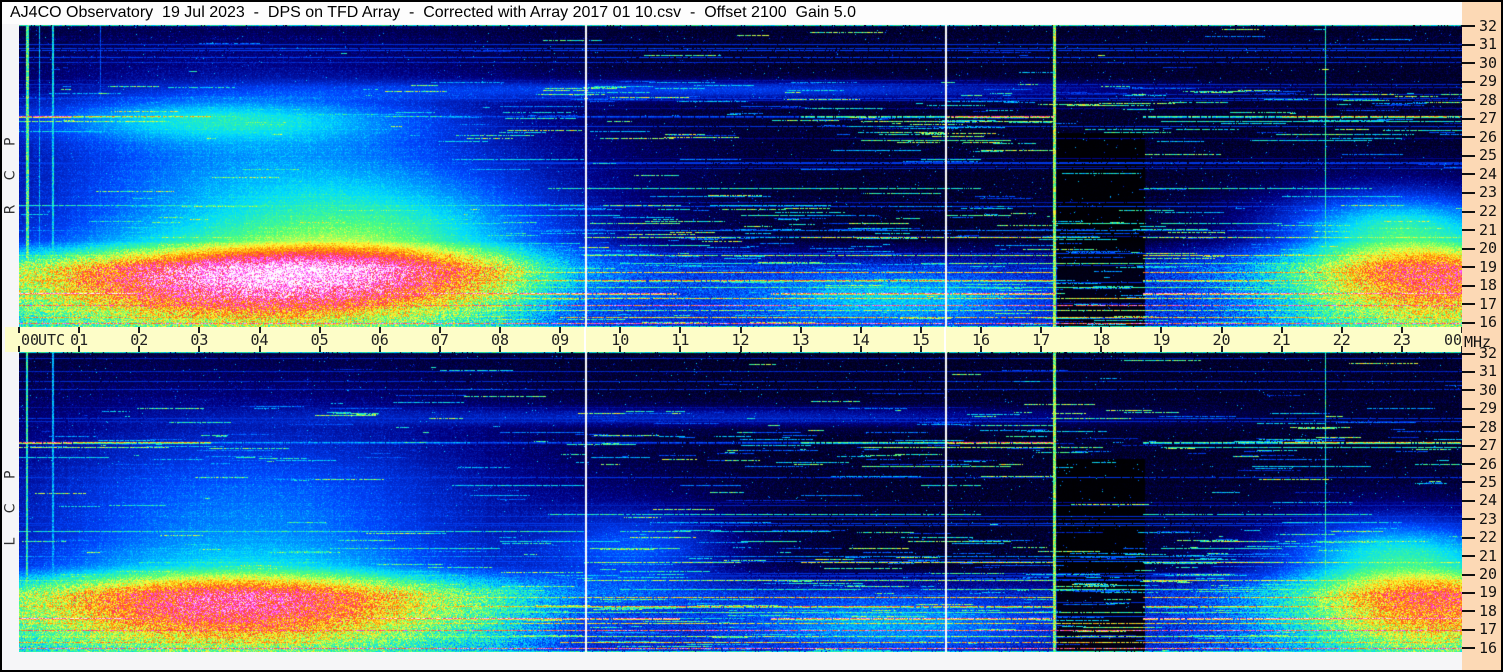 The height and width of the screenshot is (672, 1503). I want to click on time-tick-label: 08, so click(500, 340).